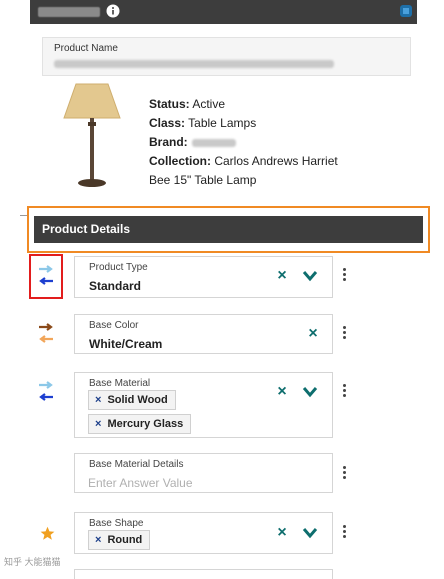 The width and height of the screenshot is (444, 579). What do you see at coordinates (86, 48) in the screenshot?
I see `product-name-label: Product Name` at bounding box center [86, 48].